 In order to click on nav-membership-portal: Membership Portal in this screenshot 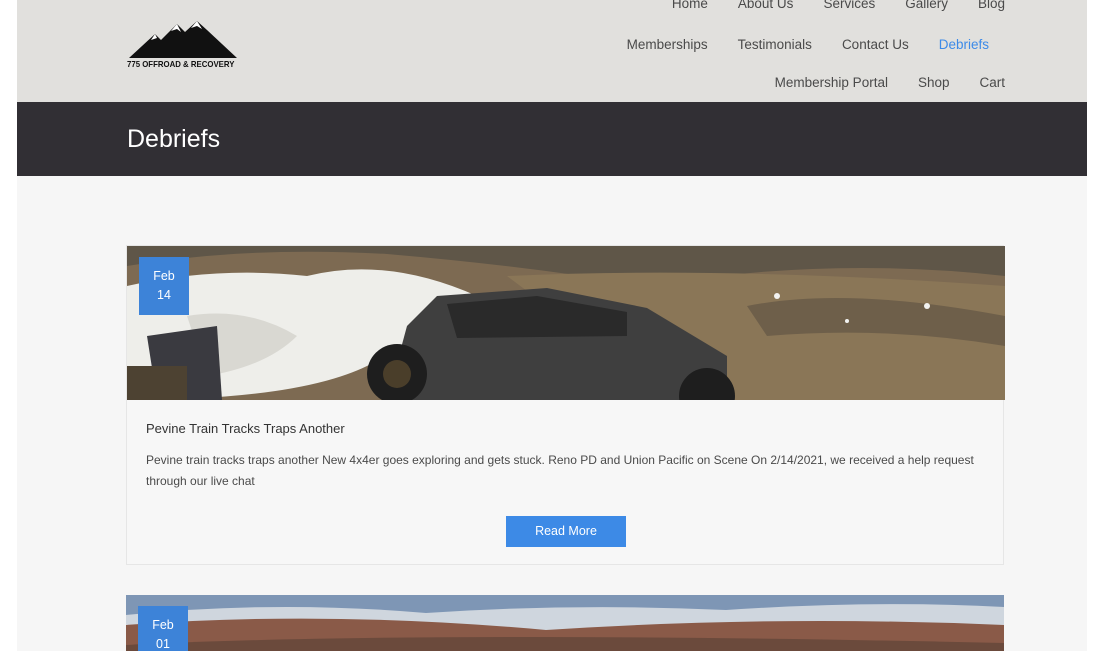, I will do `click(831, 82)`.